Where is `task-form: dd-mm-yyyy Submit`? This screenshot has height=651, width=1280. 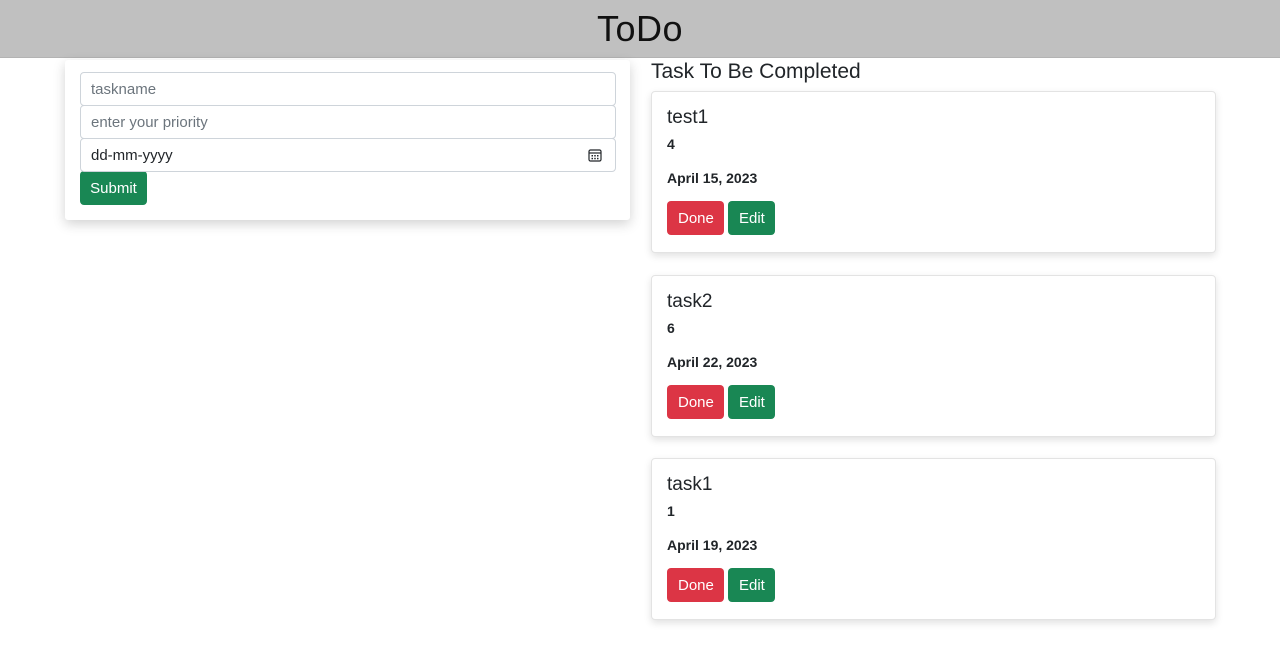 task-form: dd-mm-yyyy Submit is located at coordinates (347, 140).